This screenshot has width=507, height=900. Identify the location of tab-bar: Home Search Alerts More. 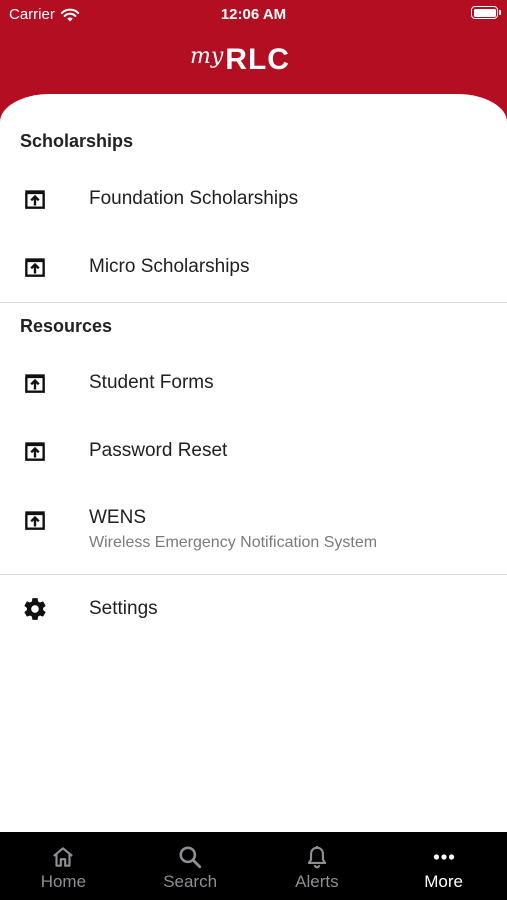
(253, 866).